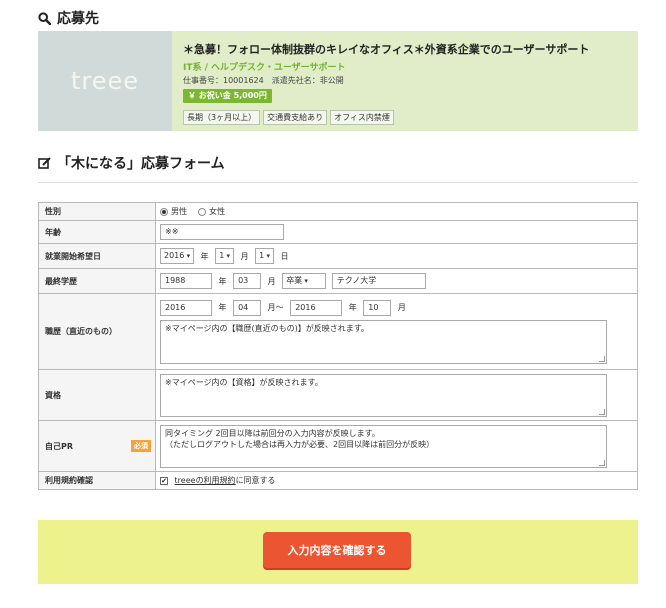 This screenshot has width=666, height=608. What do you see at coordinates (264, 68) in the screenshot?
I see `job-category: IT系 / ヘルプデスク・ユーザーサポート` at bounding box center [264, 68].